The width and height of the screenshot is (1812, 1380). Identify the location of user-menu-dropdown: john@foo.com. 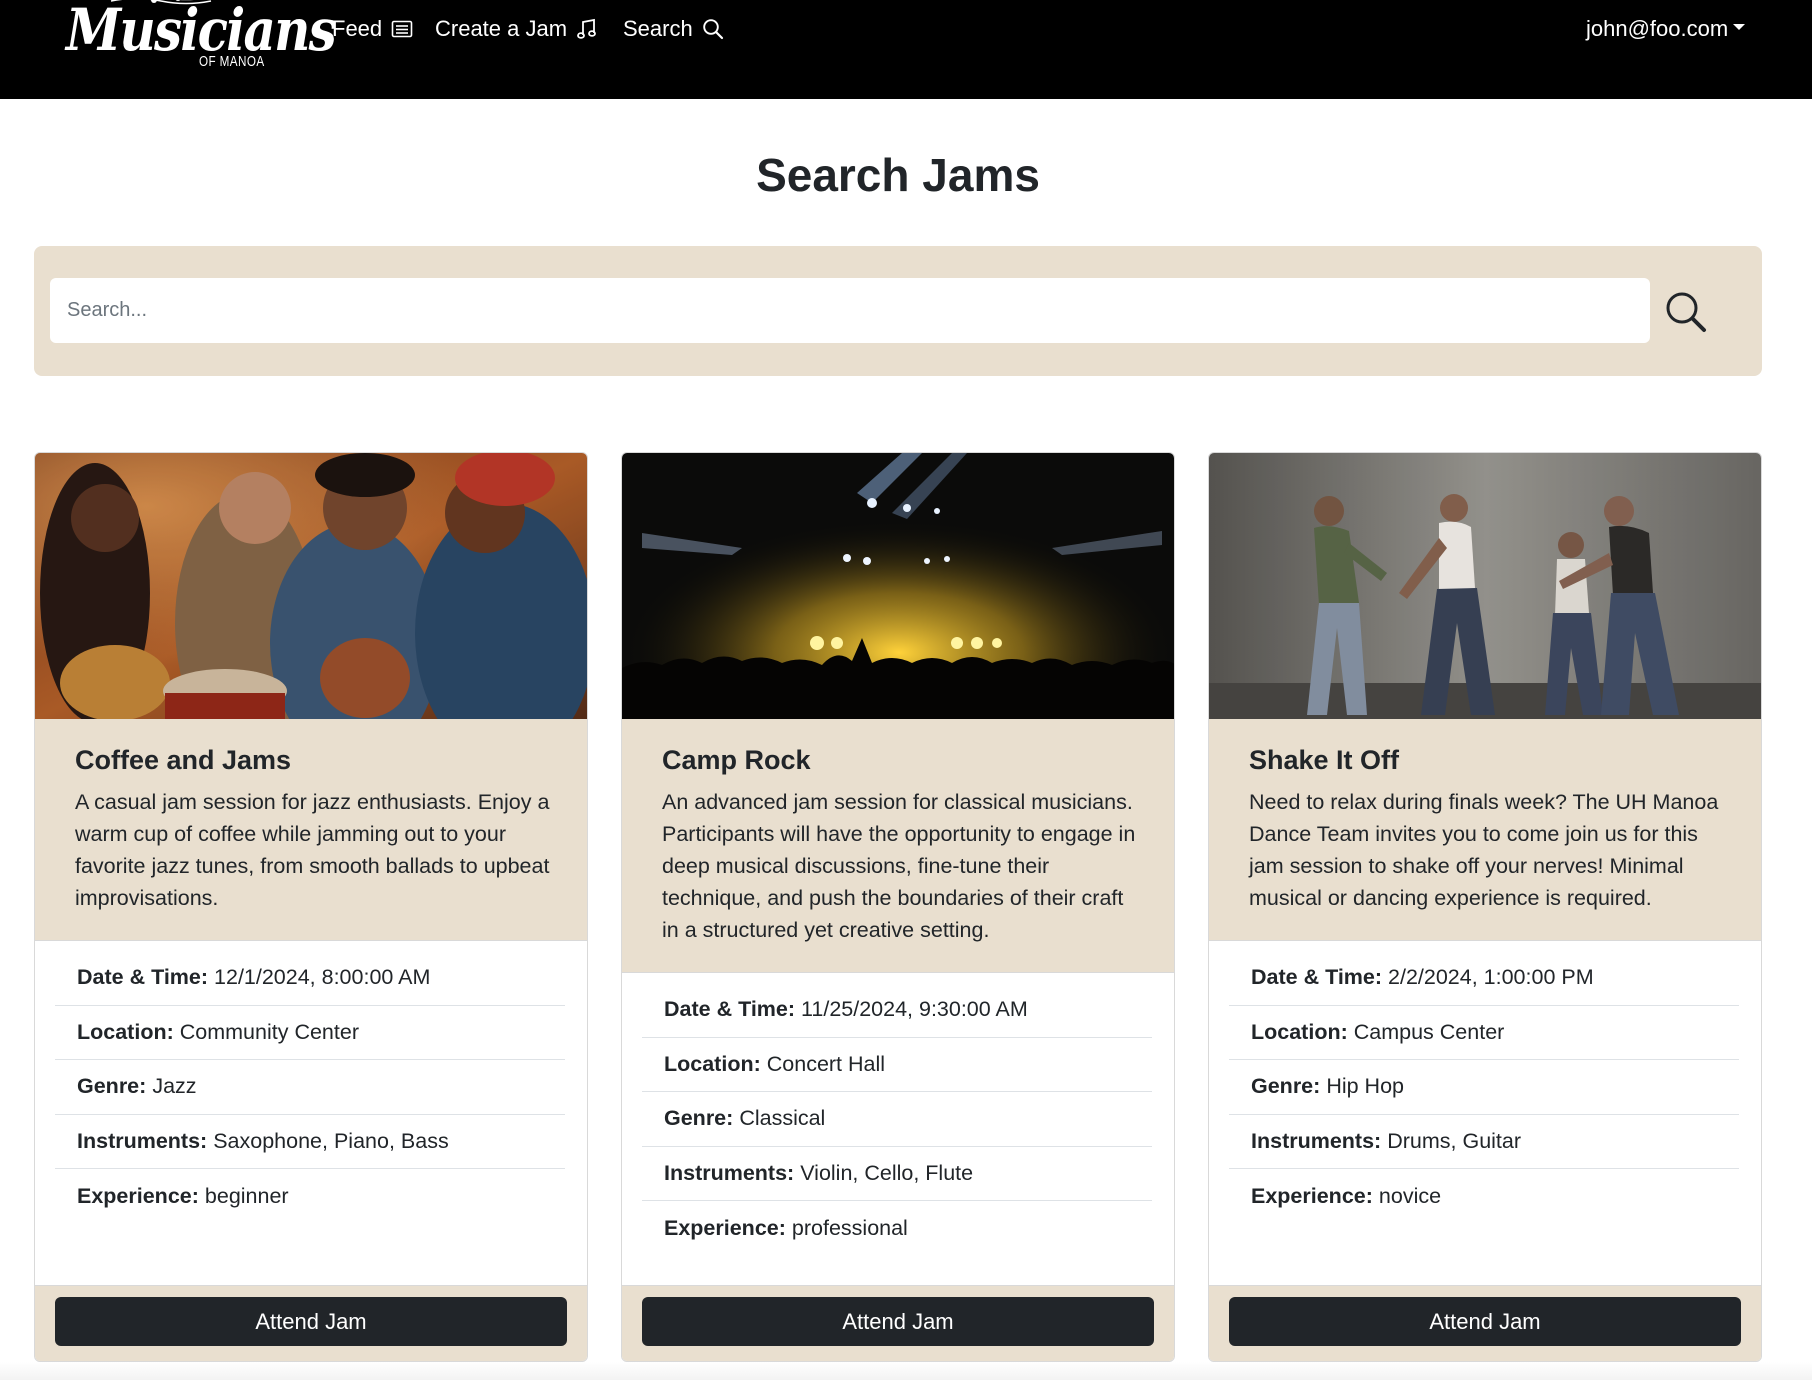
(1666, 29).